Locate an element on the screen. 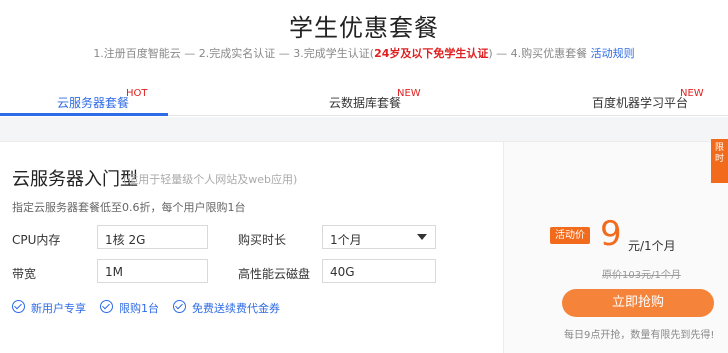  tab-bar: 云服务器套餐 HOT 云数据库套餐 NEW 百度机器学习平台 NEW is located at coordinates (364, 99).